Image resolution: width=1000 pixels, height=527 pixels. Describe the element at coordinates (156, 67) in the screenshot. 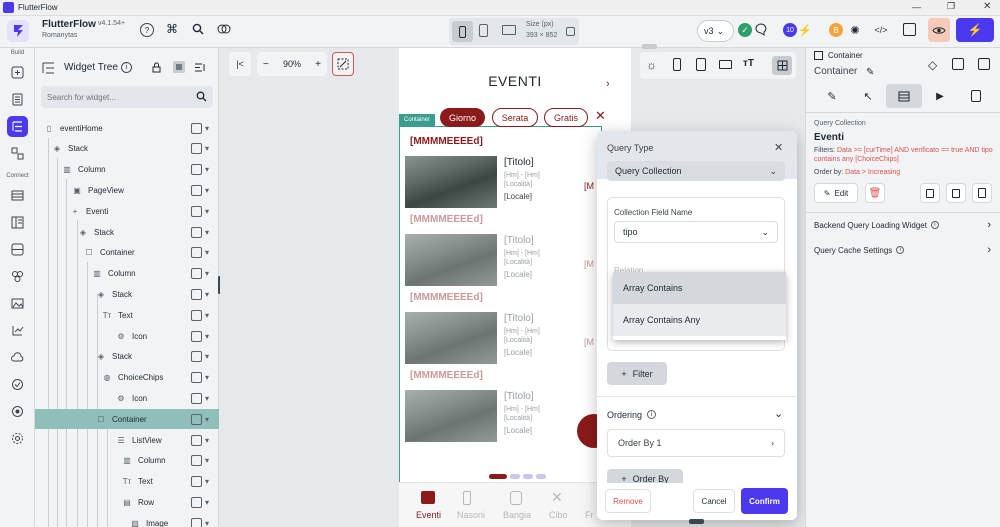

I see `lock-icon` at that location.